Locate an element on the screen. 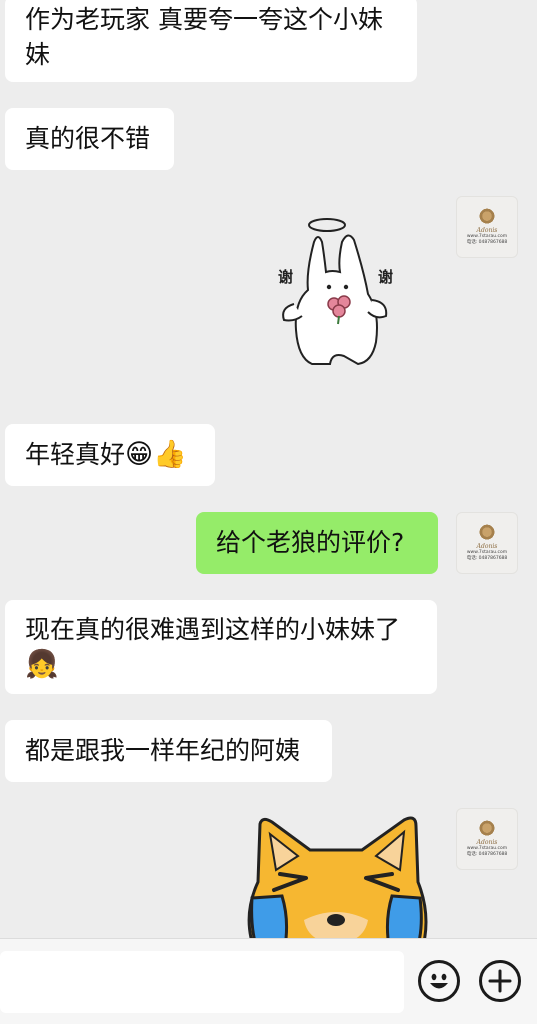 This screenshot has width=537, height=1024. bunny-icon: 谢 谢 is located at coordinates (335, 292).